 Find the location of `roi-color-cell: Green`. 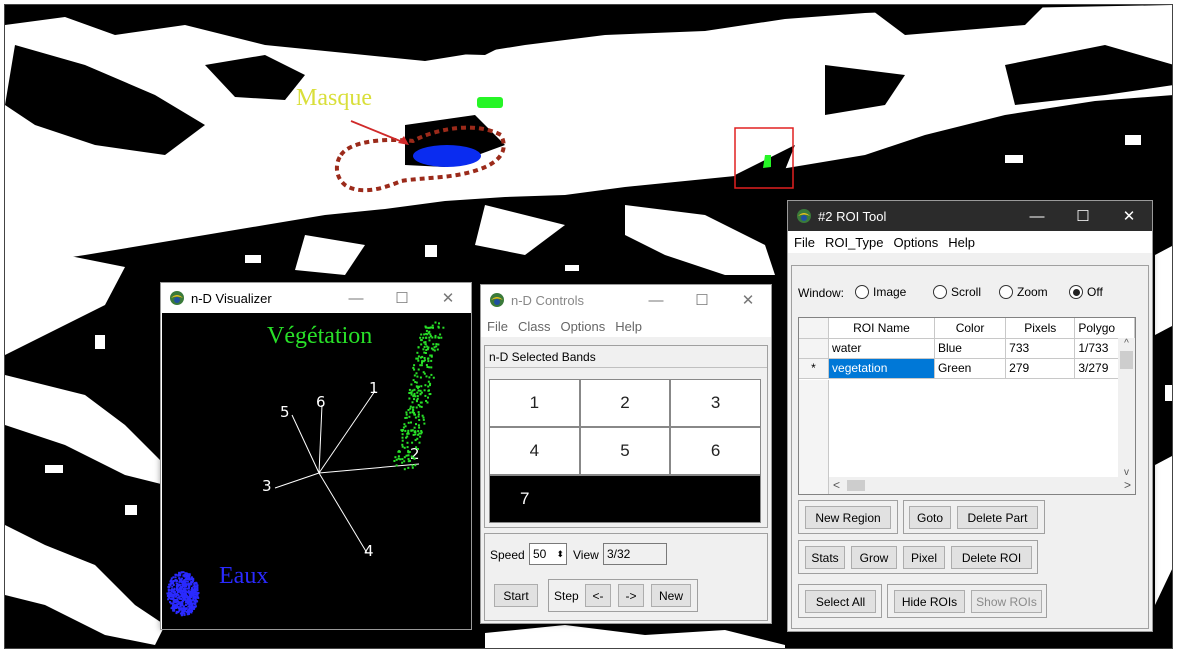

roi-color-cell: Green is located at coordinates (970, 368).